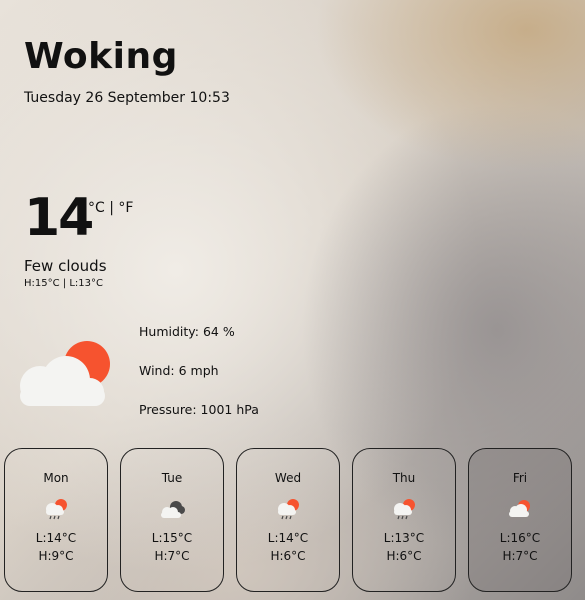 The image size is (585, 600). What do you see at coordinates (63, 283) in the screenshot?
I see `high-low-temperature: H:15°C | L:13°C` at bounding box center [63, 283].